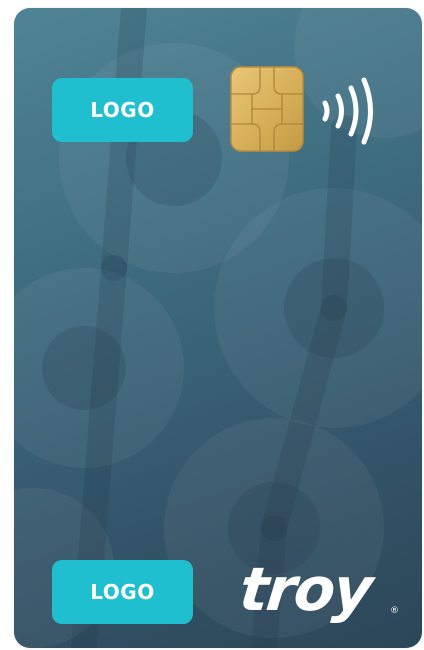 The width and height of the screenshot is (424, 650). Describe the element at coordinates (347, 111) in the screenshot. I see `contactless-icon` at that location.